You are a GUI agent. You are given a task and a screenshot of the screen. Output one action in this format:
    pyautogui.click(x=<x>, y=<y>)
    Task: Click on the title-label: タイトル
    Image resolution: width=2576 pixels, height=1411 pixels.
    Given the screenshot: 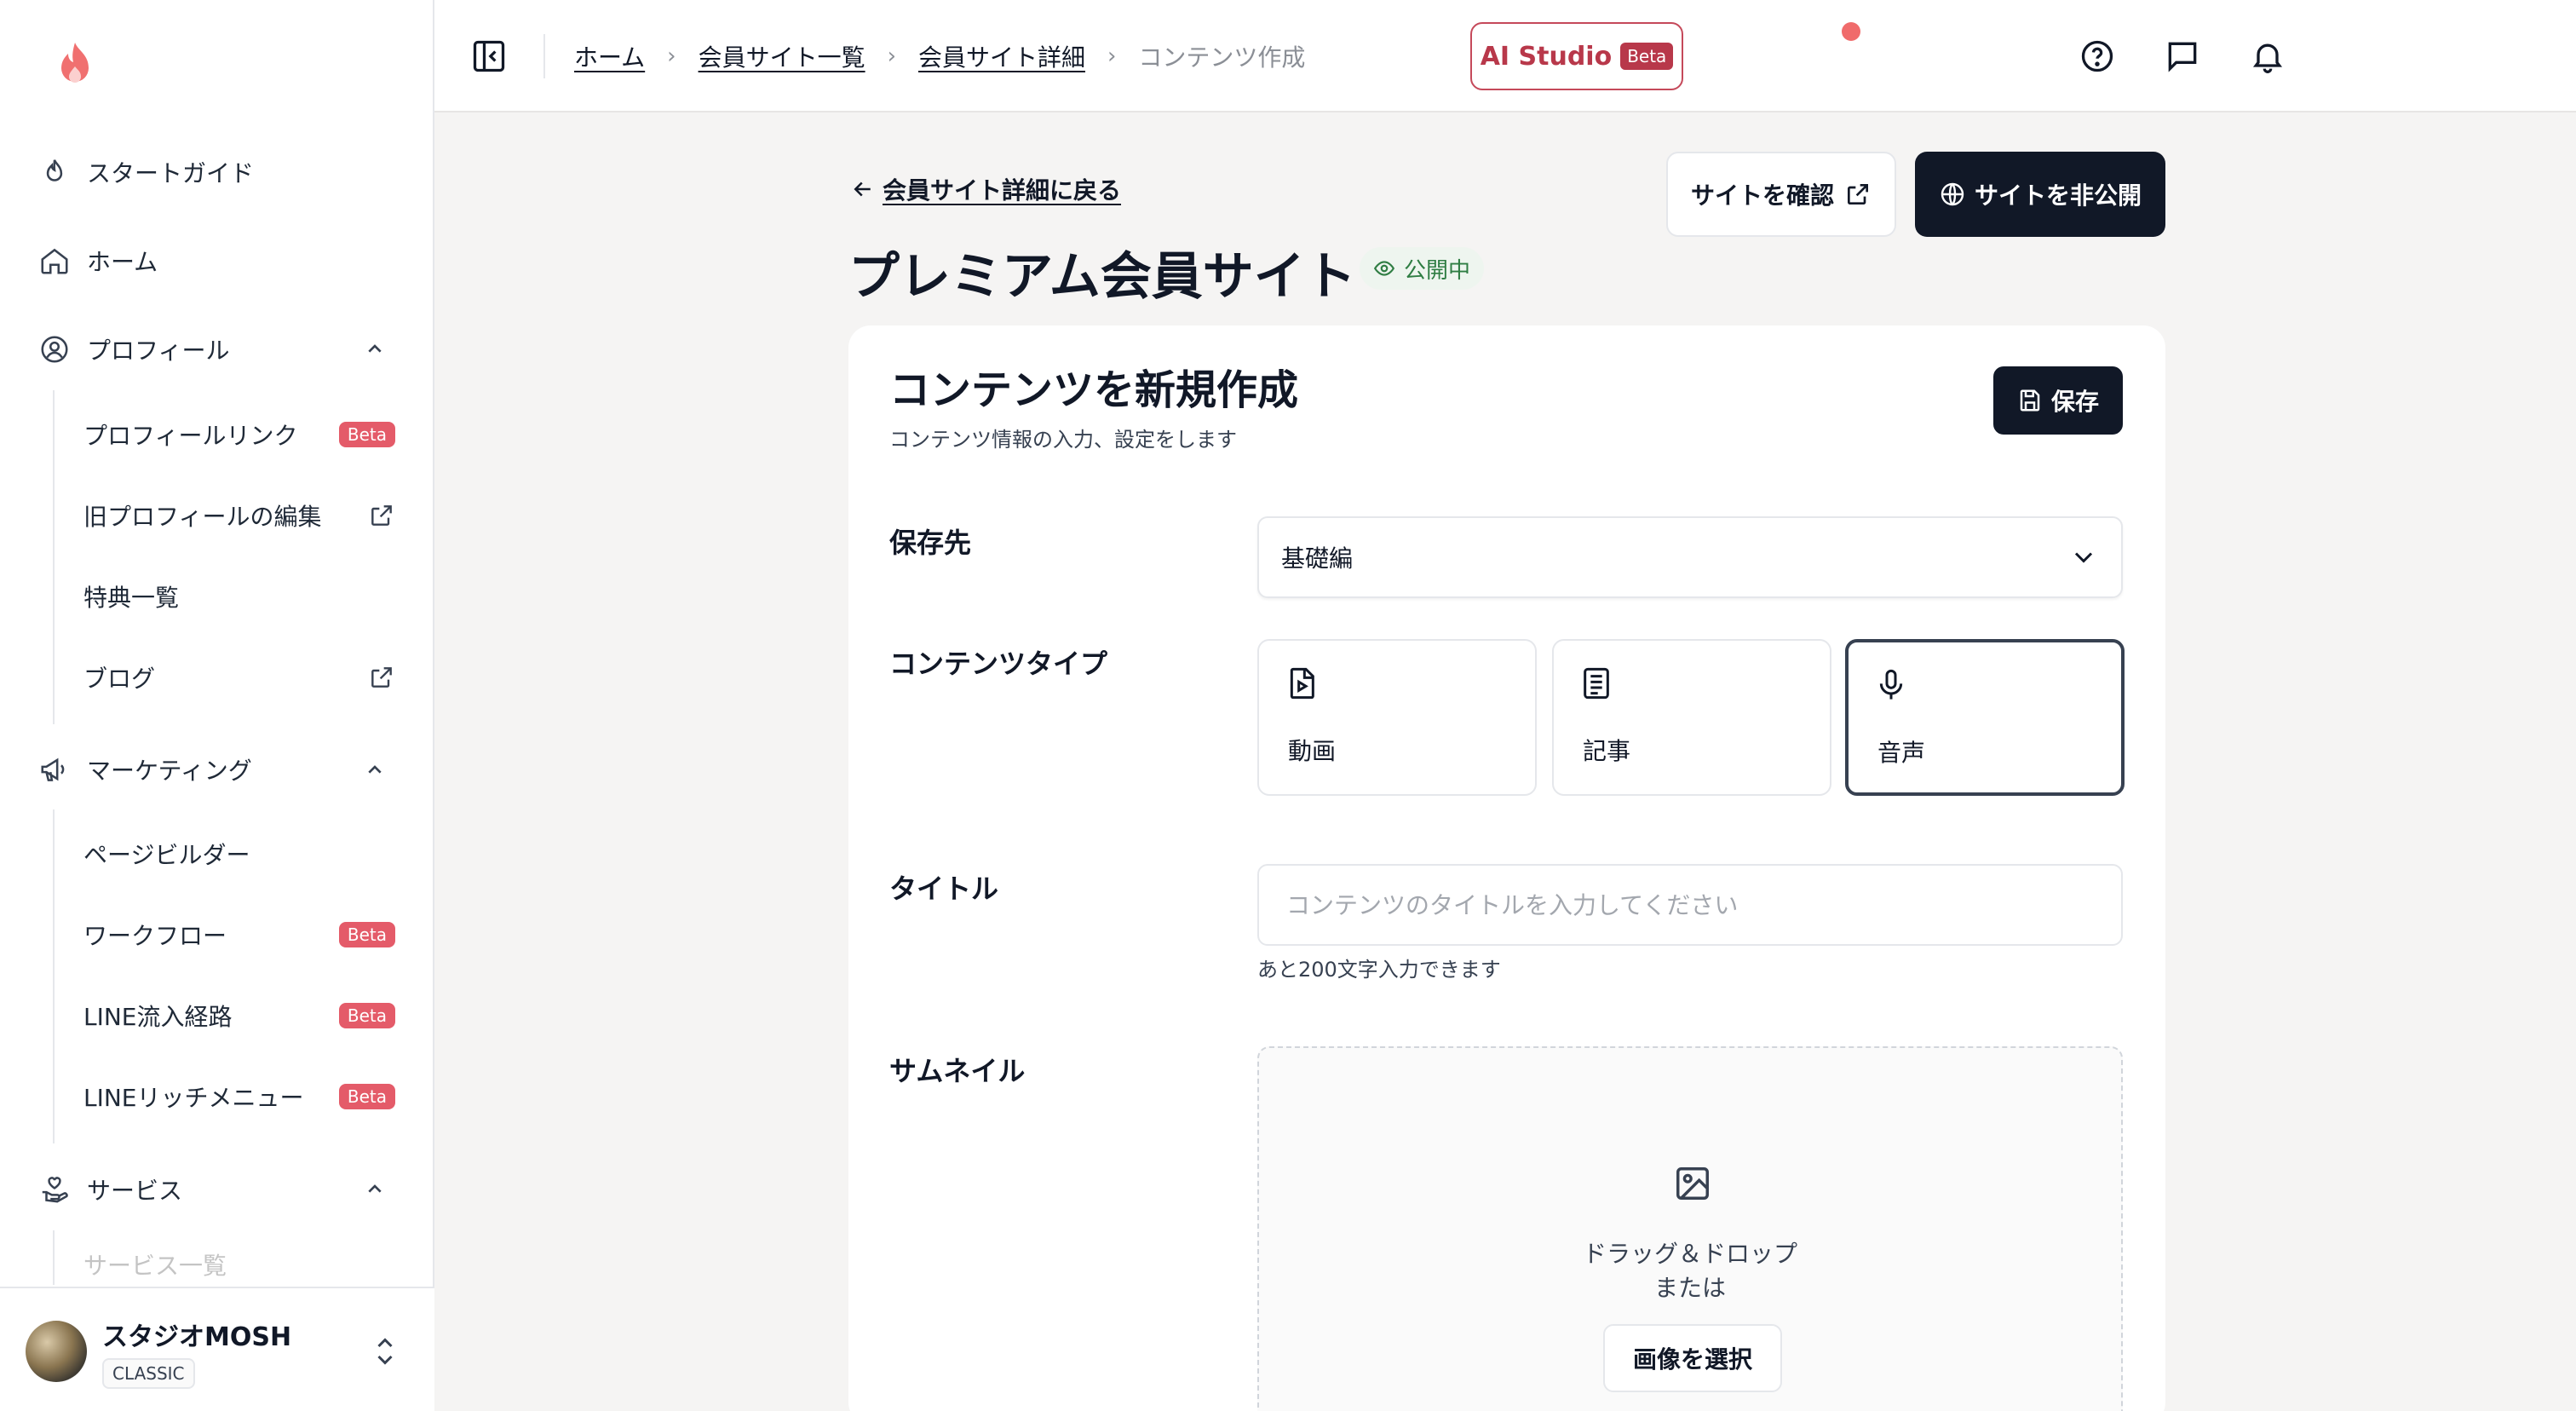 What is the action you would take?
    pyautogui.click(x=944, y=889)
    